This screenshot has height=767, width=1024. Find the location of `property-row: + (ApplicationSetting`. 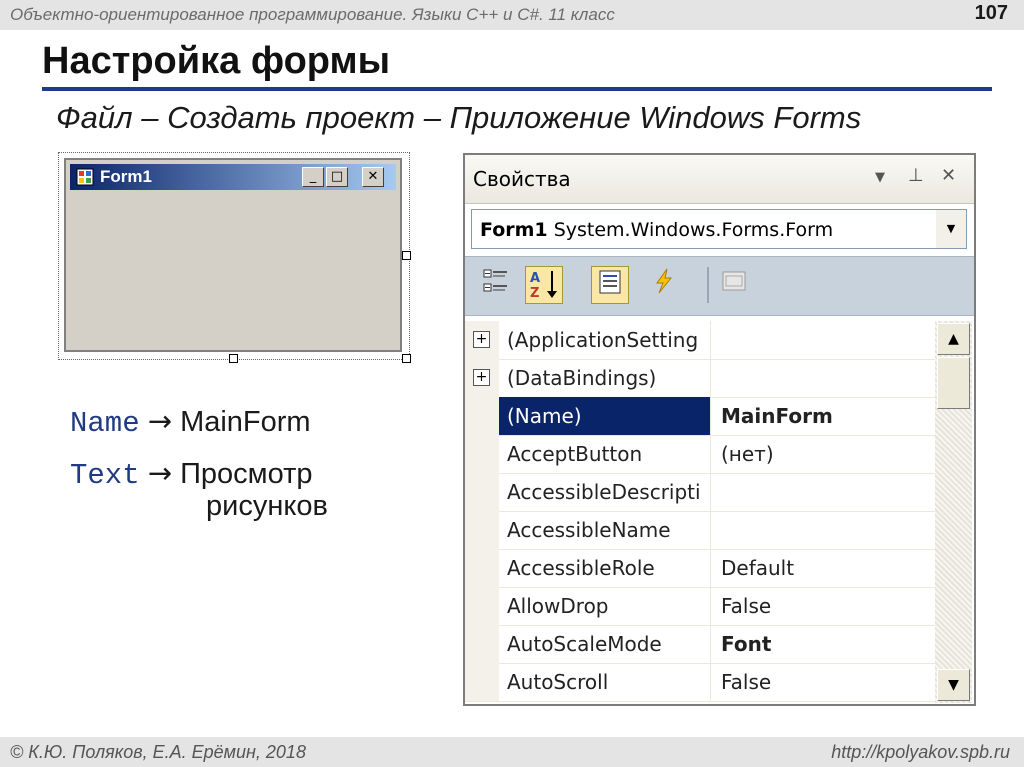

property-row: + (ApplicationSetting is located at coordinates (700, 340).